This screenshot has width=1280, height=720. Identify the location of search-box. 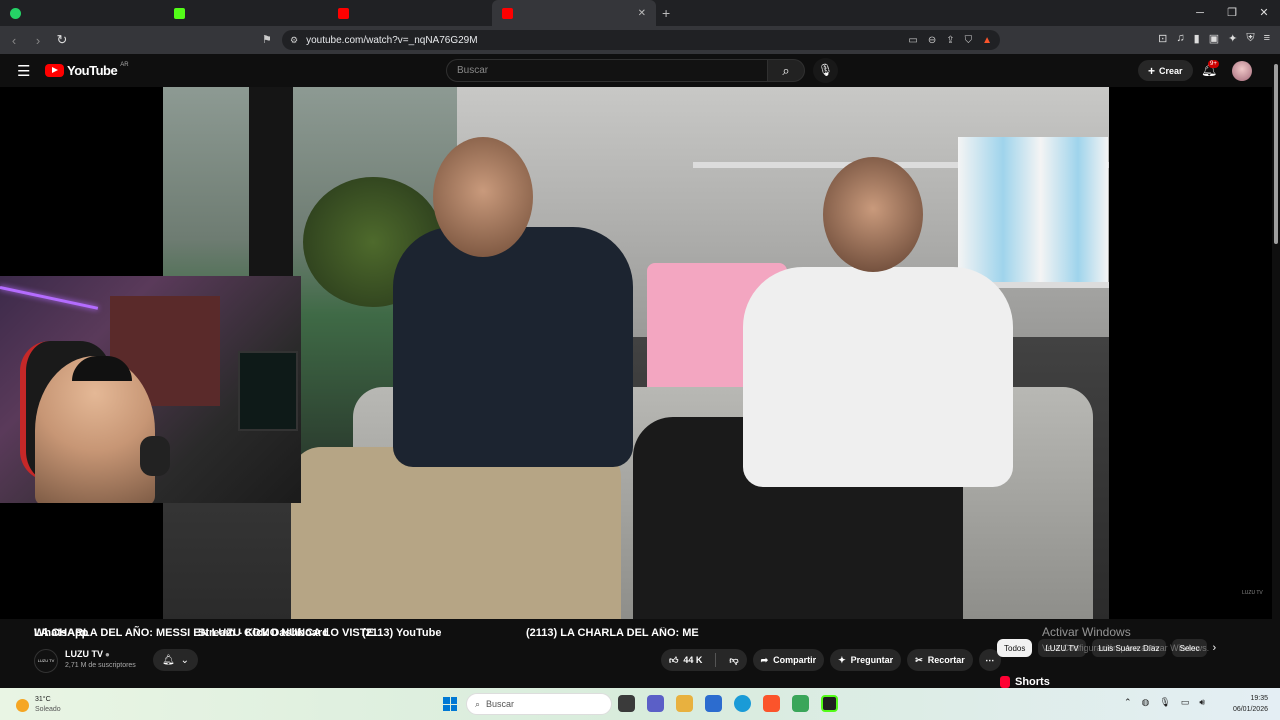
(607, 70).